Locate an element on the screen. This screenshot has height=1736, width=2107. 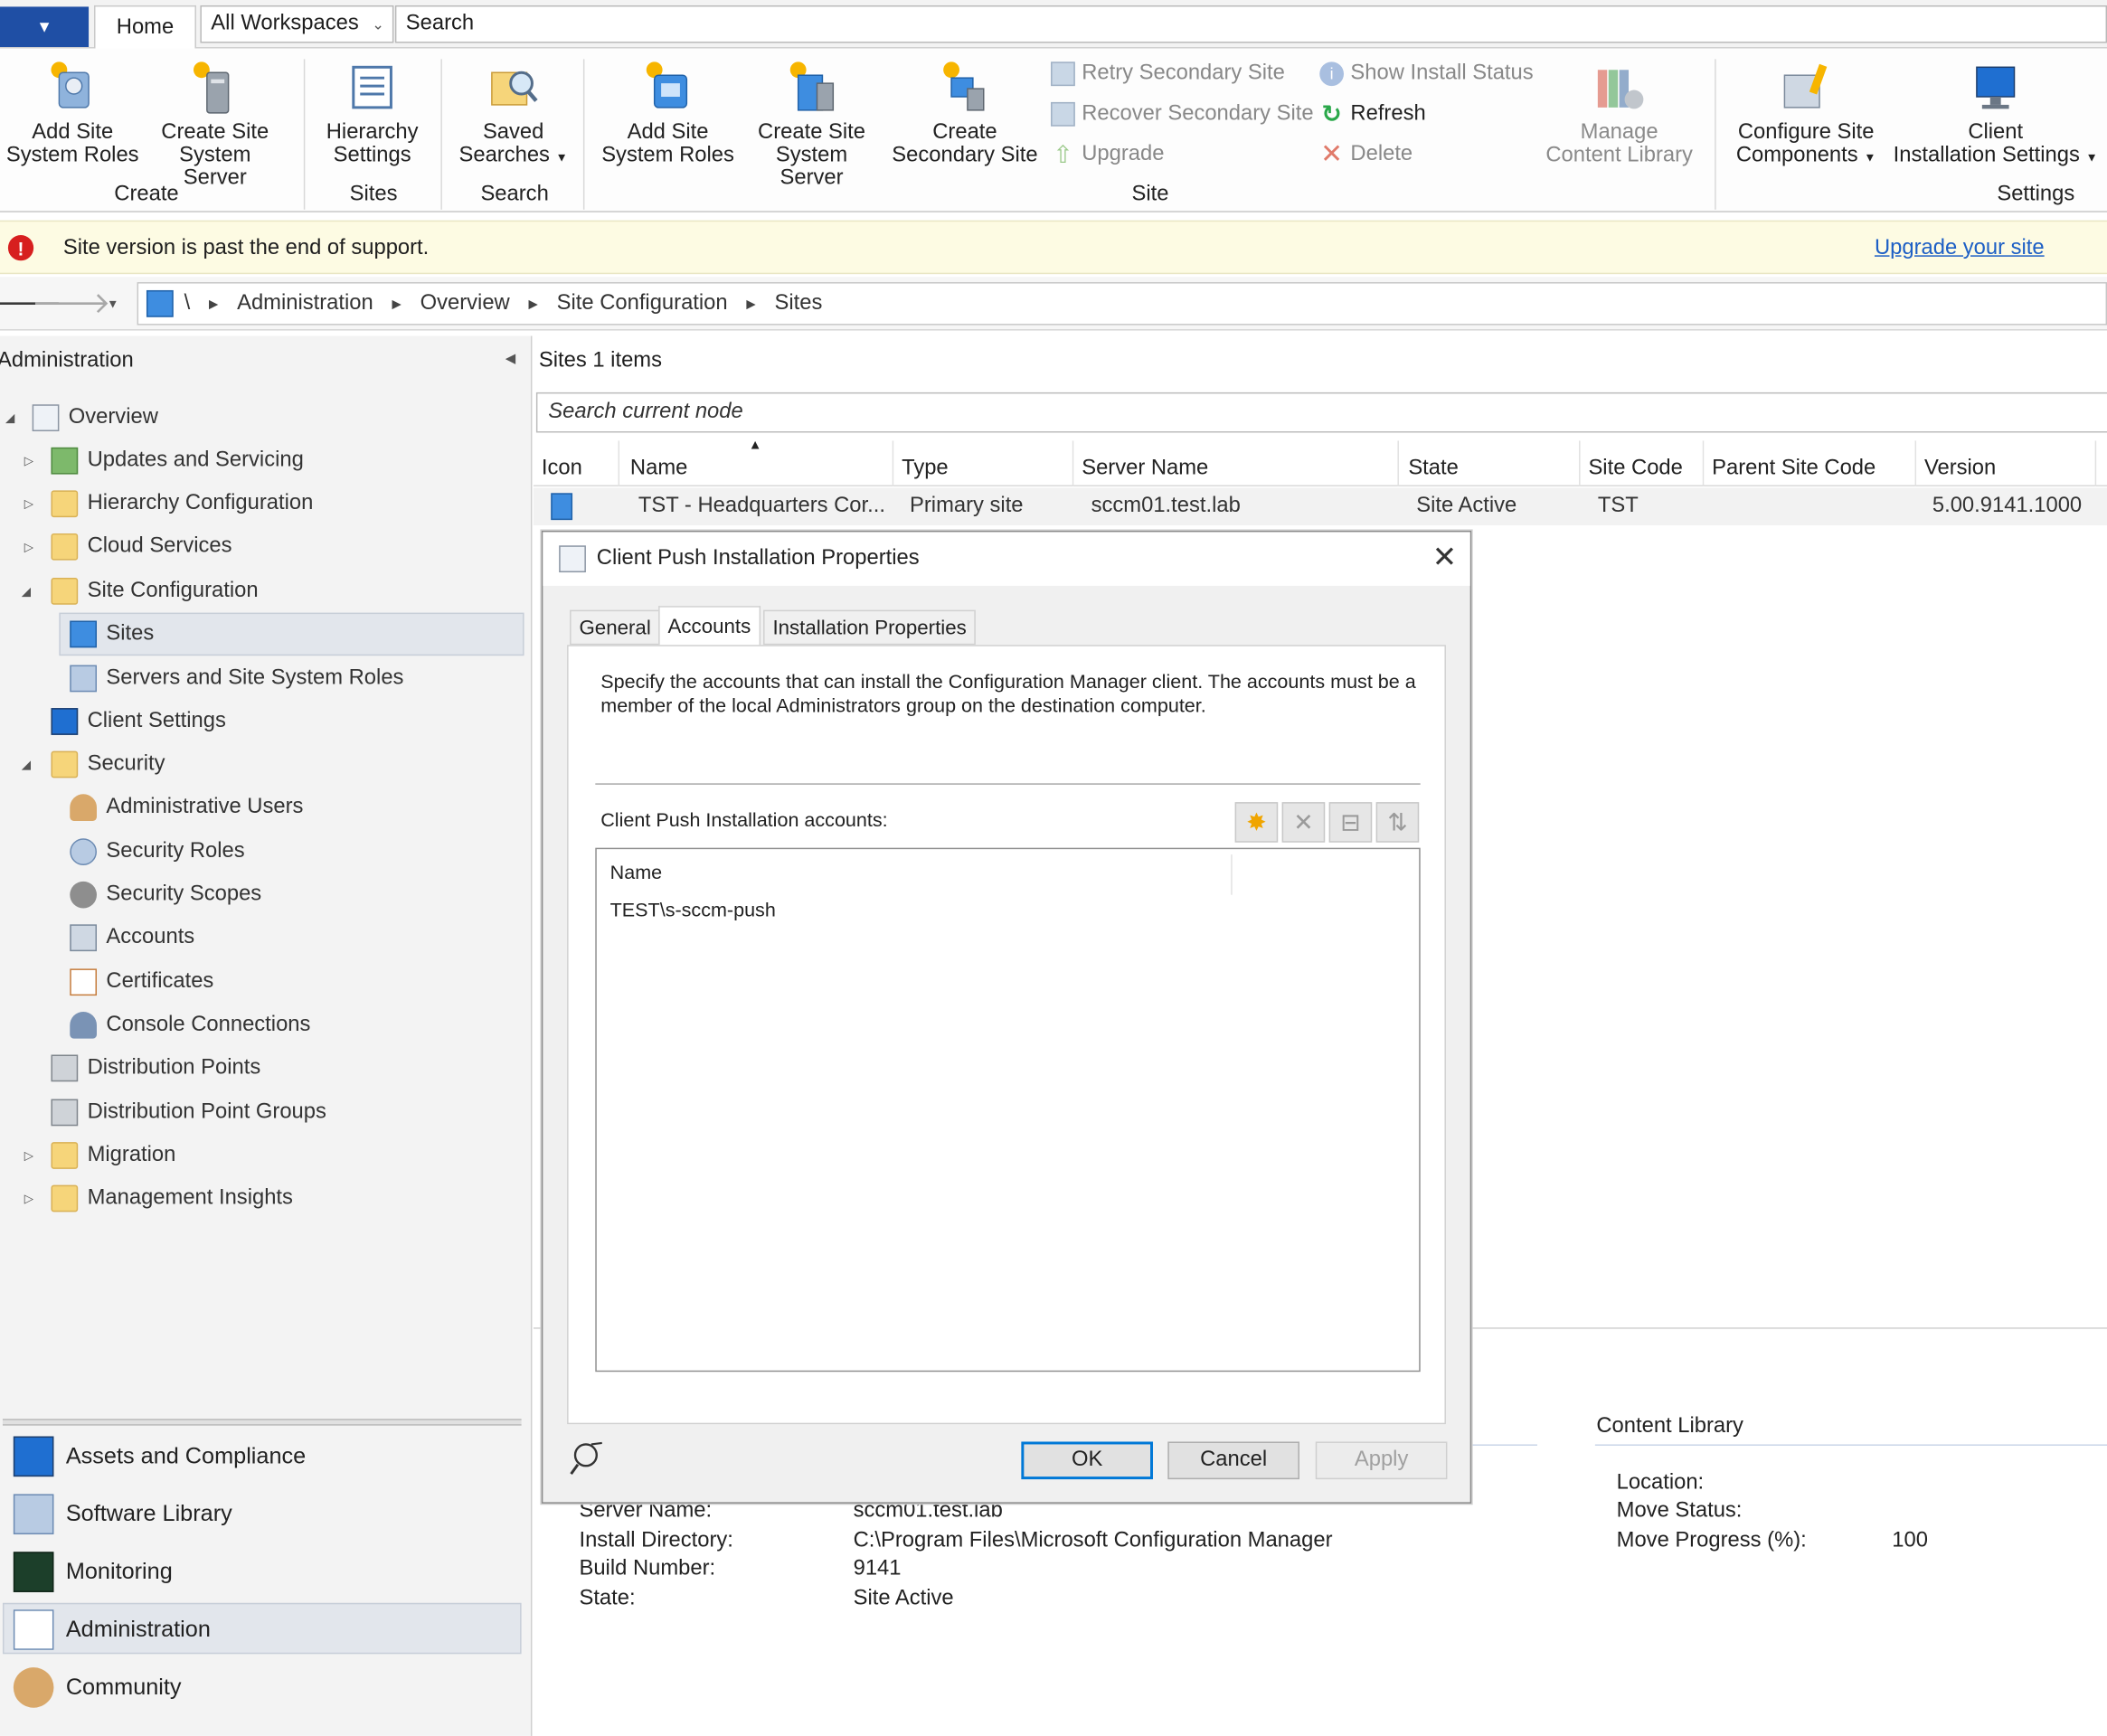
workspace-community: Community is located at coordinates (97, 1688).